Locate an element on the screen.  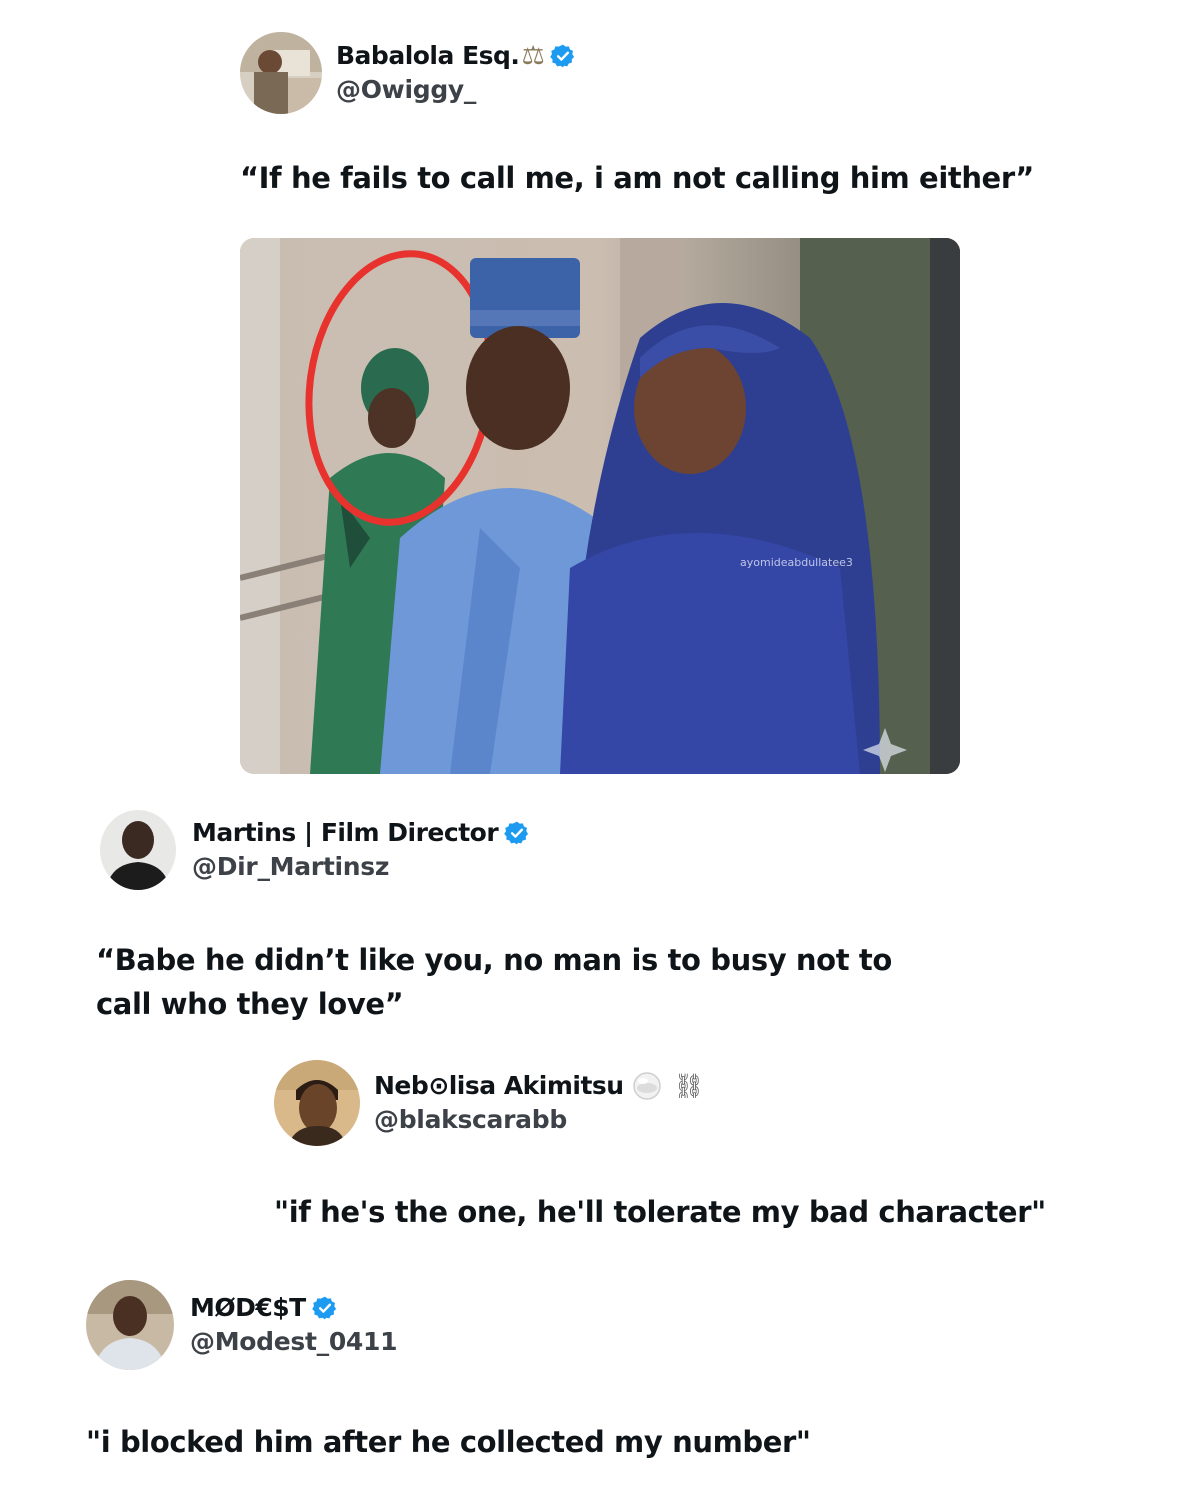
tweet-2-header: Martins | Film Director @Dir_Martinsz is located at coordinates (315, 850).